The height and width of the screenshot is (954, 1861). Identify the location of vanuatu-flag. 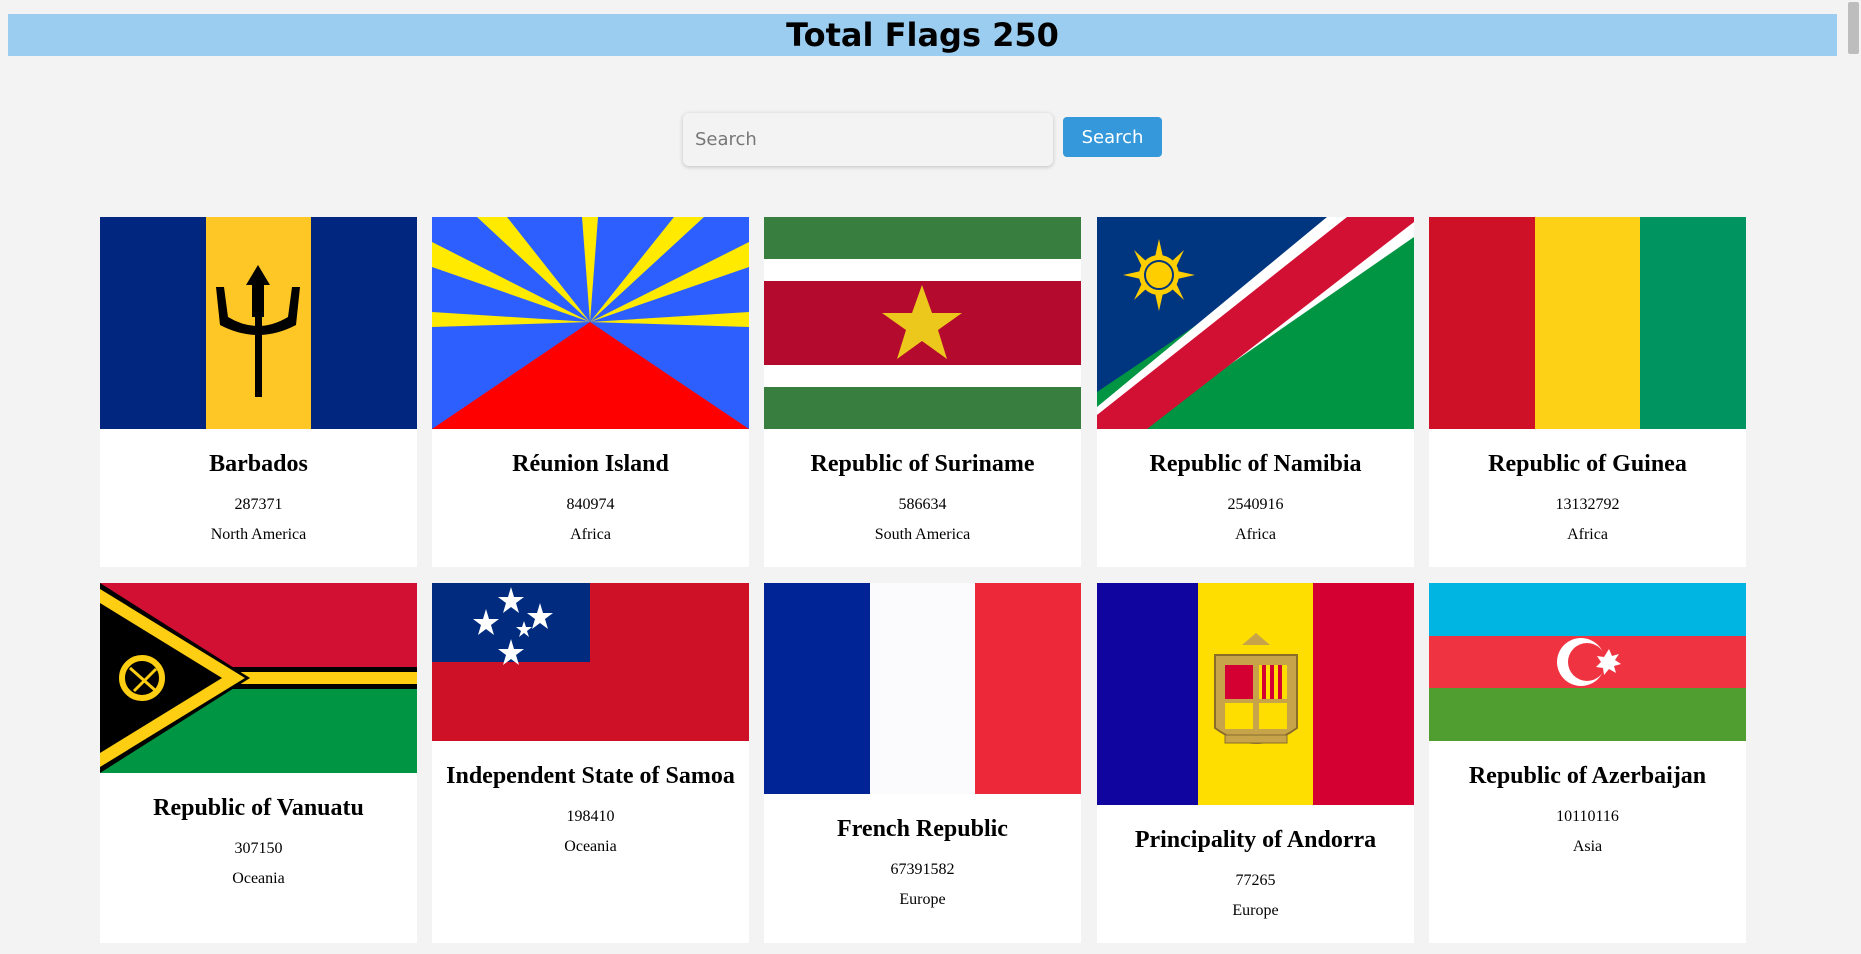
(258, 678).